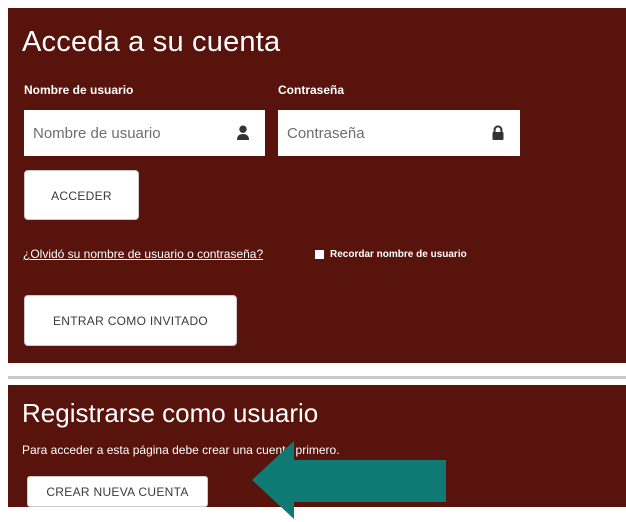  Describe the element at coordinates (317, 377) in the screenshot. I see `divider-line` at that location.